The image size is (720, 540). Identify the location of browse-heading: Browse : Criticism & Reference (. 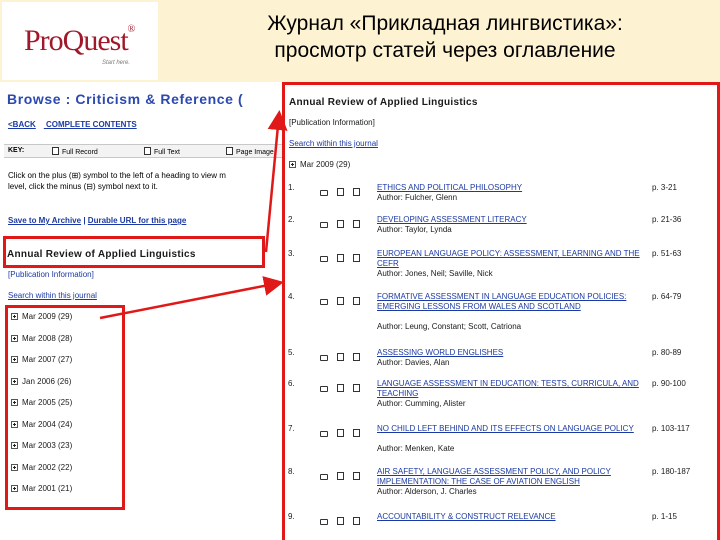
(125, 99).